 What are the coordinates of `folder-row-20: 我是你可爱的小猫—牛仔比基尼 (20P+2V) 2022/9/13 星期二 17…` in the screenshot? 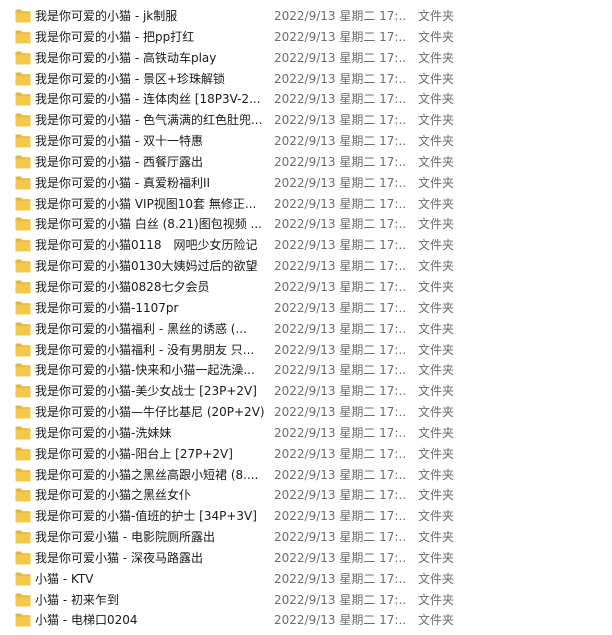 It's located at (306, 412).